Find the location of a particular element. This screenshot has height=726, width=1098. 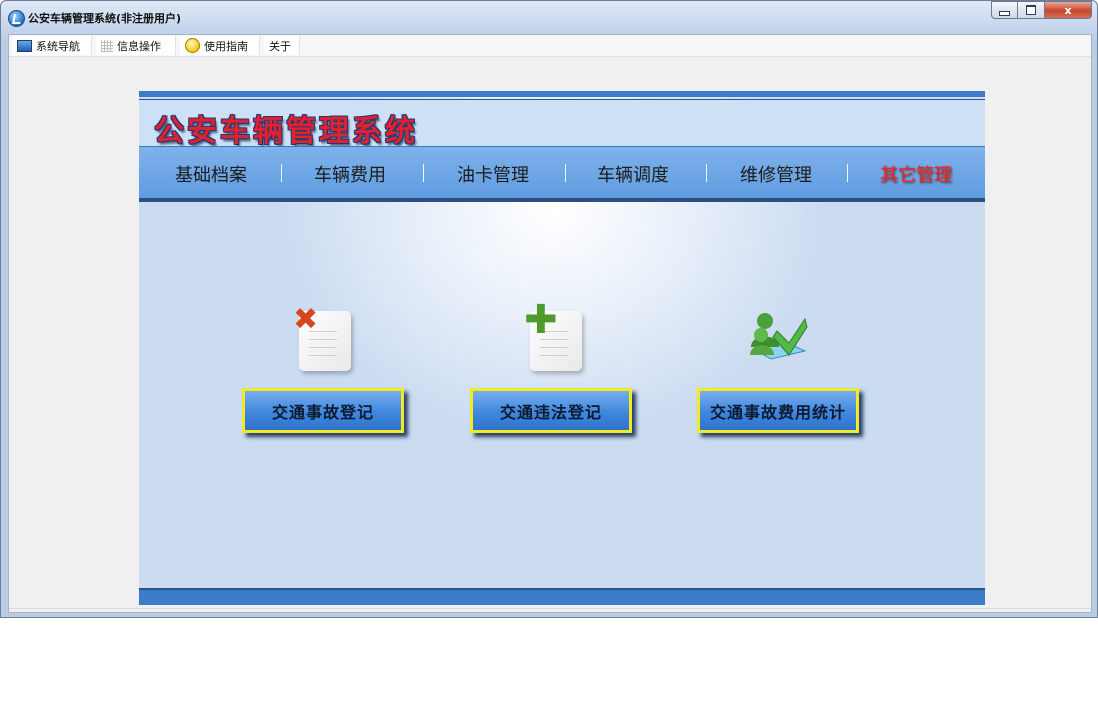

menu-item-label: 关于 is located at coordinates (280, 46).